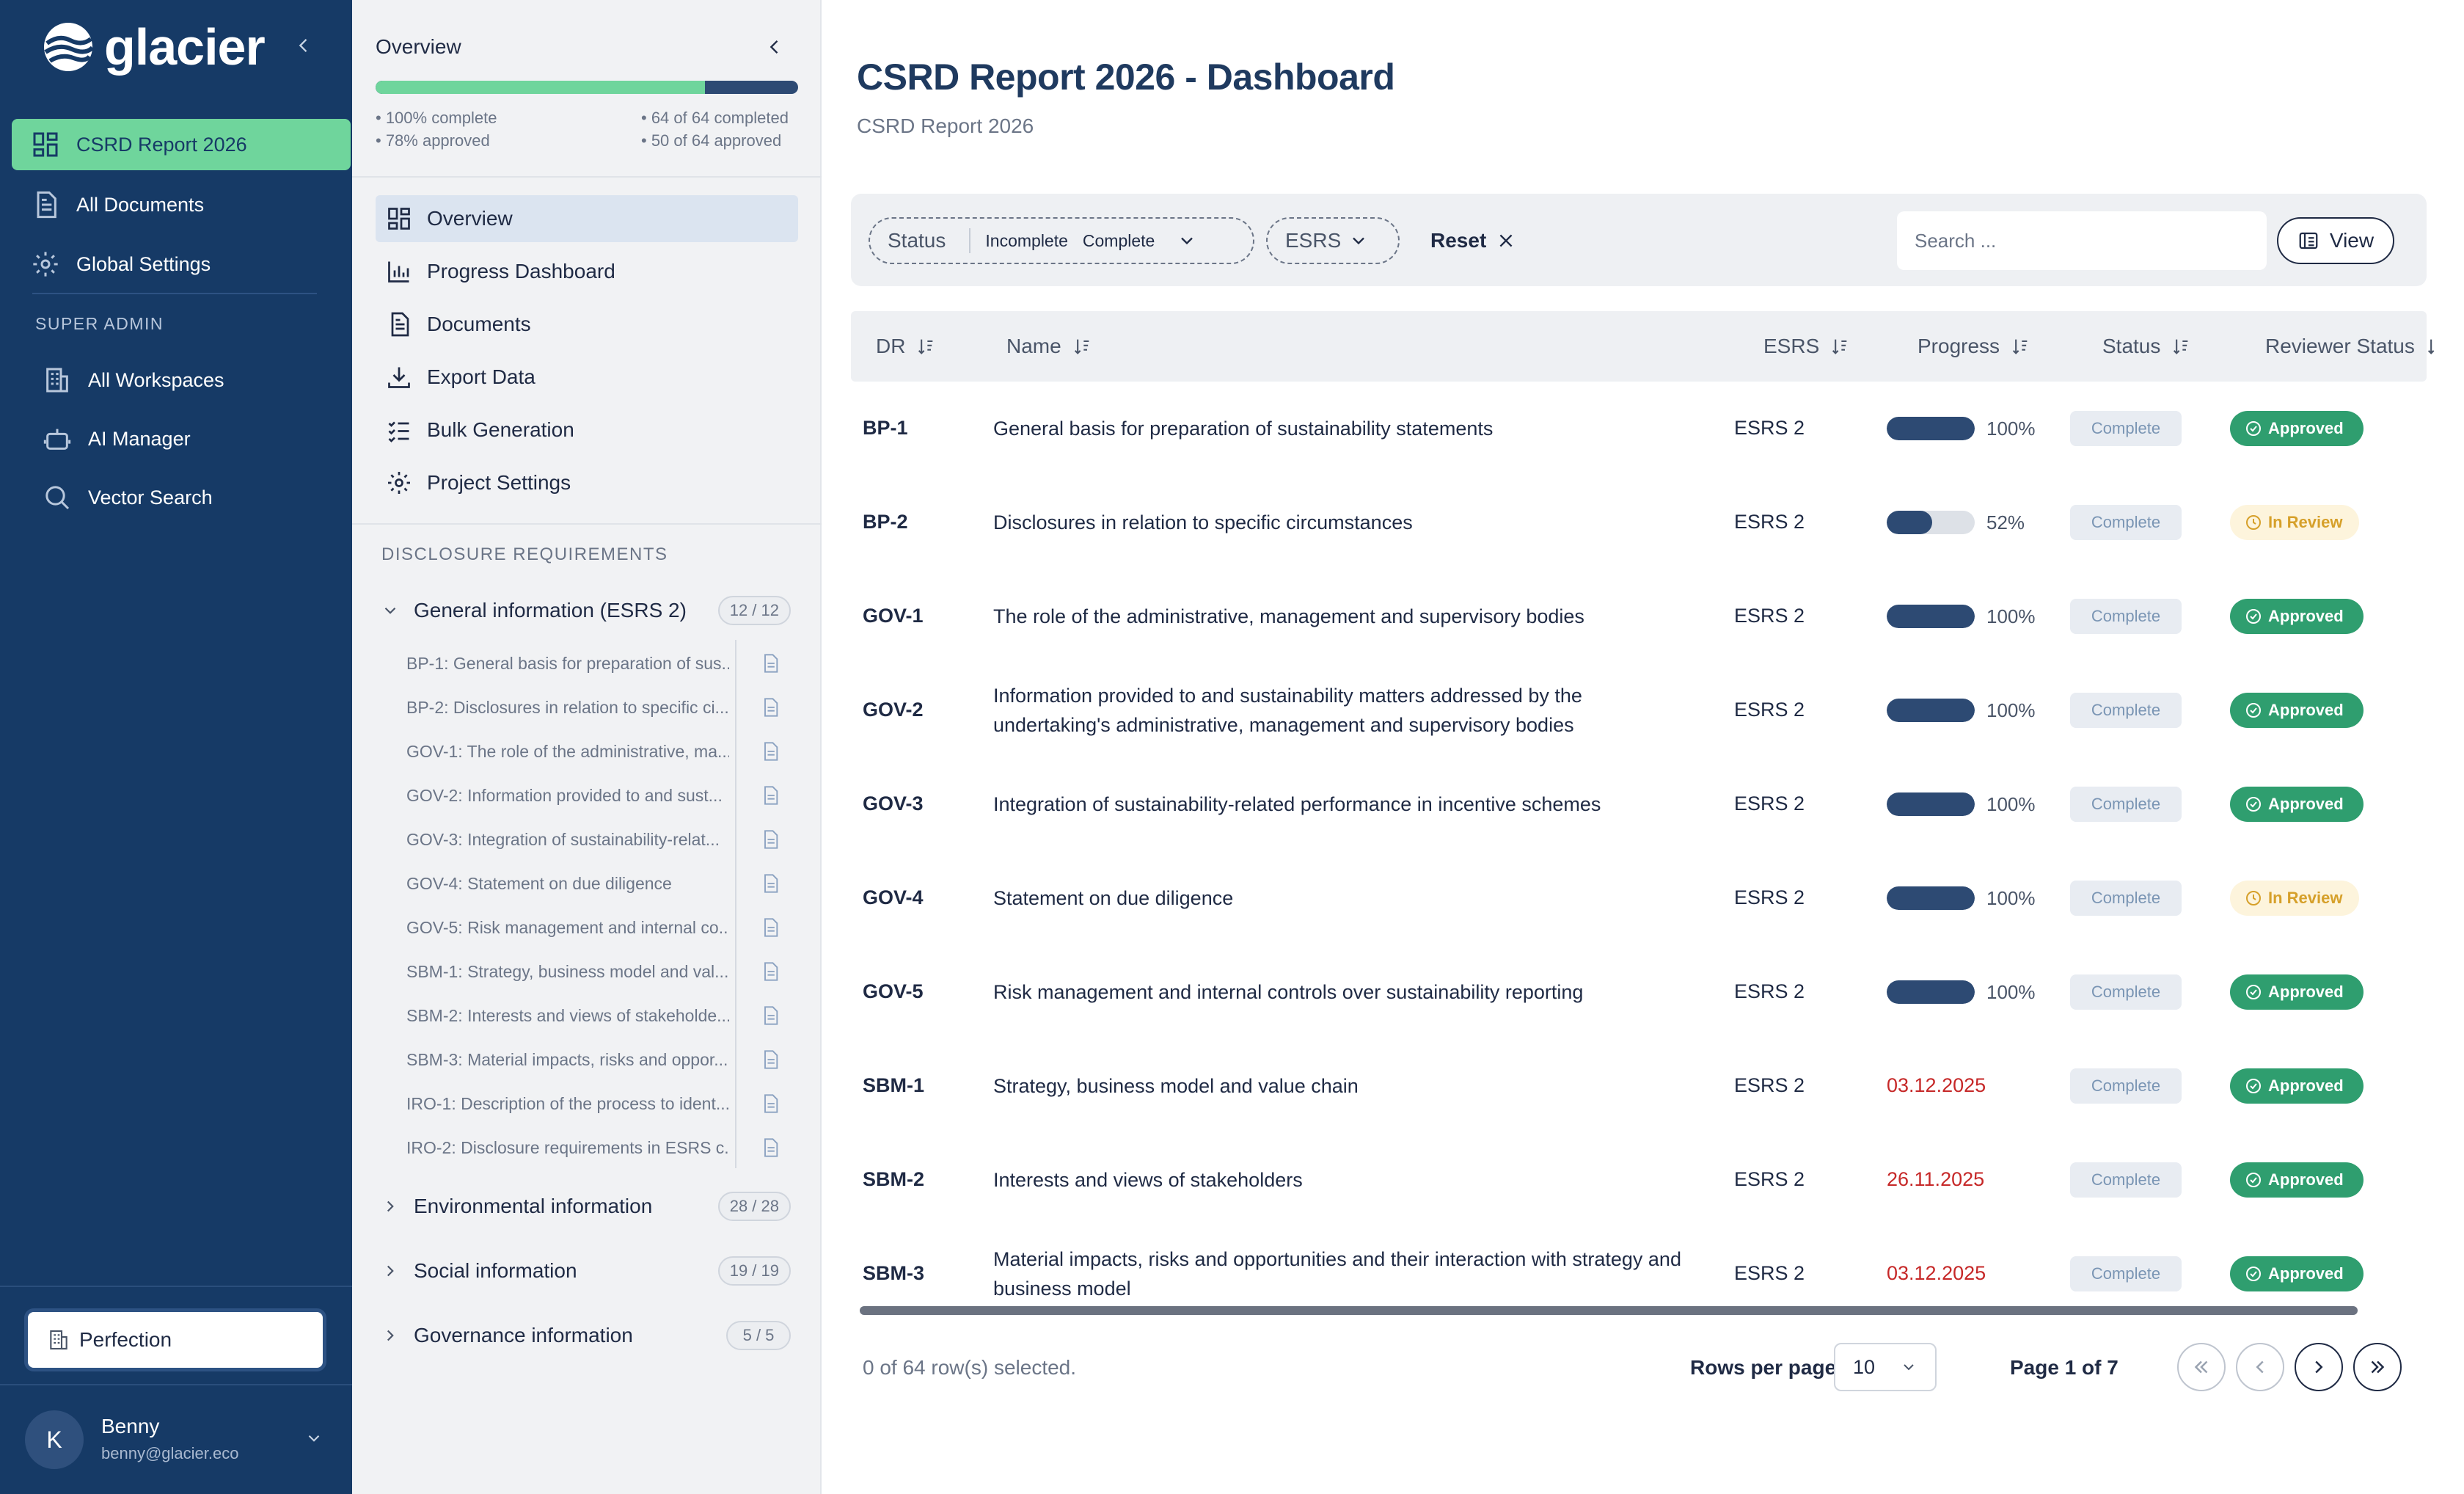 Image resolution: width=2464 pixels, height=1494 pixels. What do you see at coordinates (893, 992) in the screenshot?
I see `cell-dr: GOV-5` at bounding box center [893, 992].